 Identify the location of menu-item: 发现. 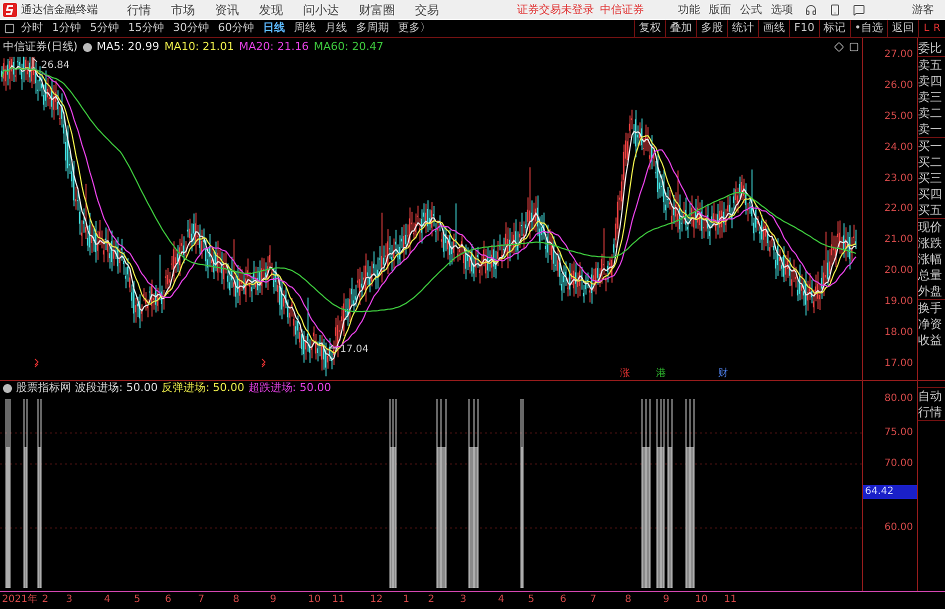
(271, 10).